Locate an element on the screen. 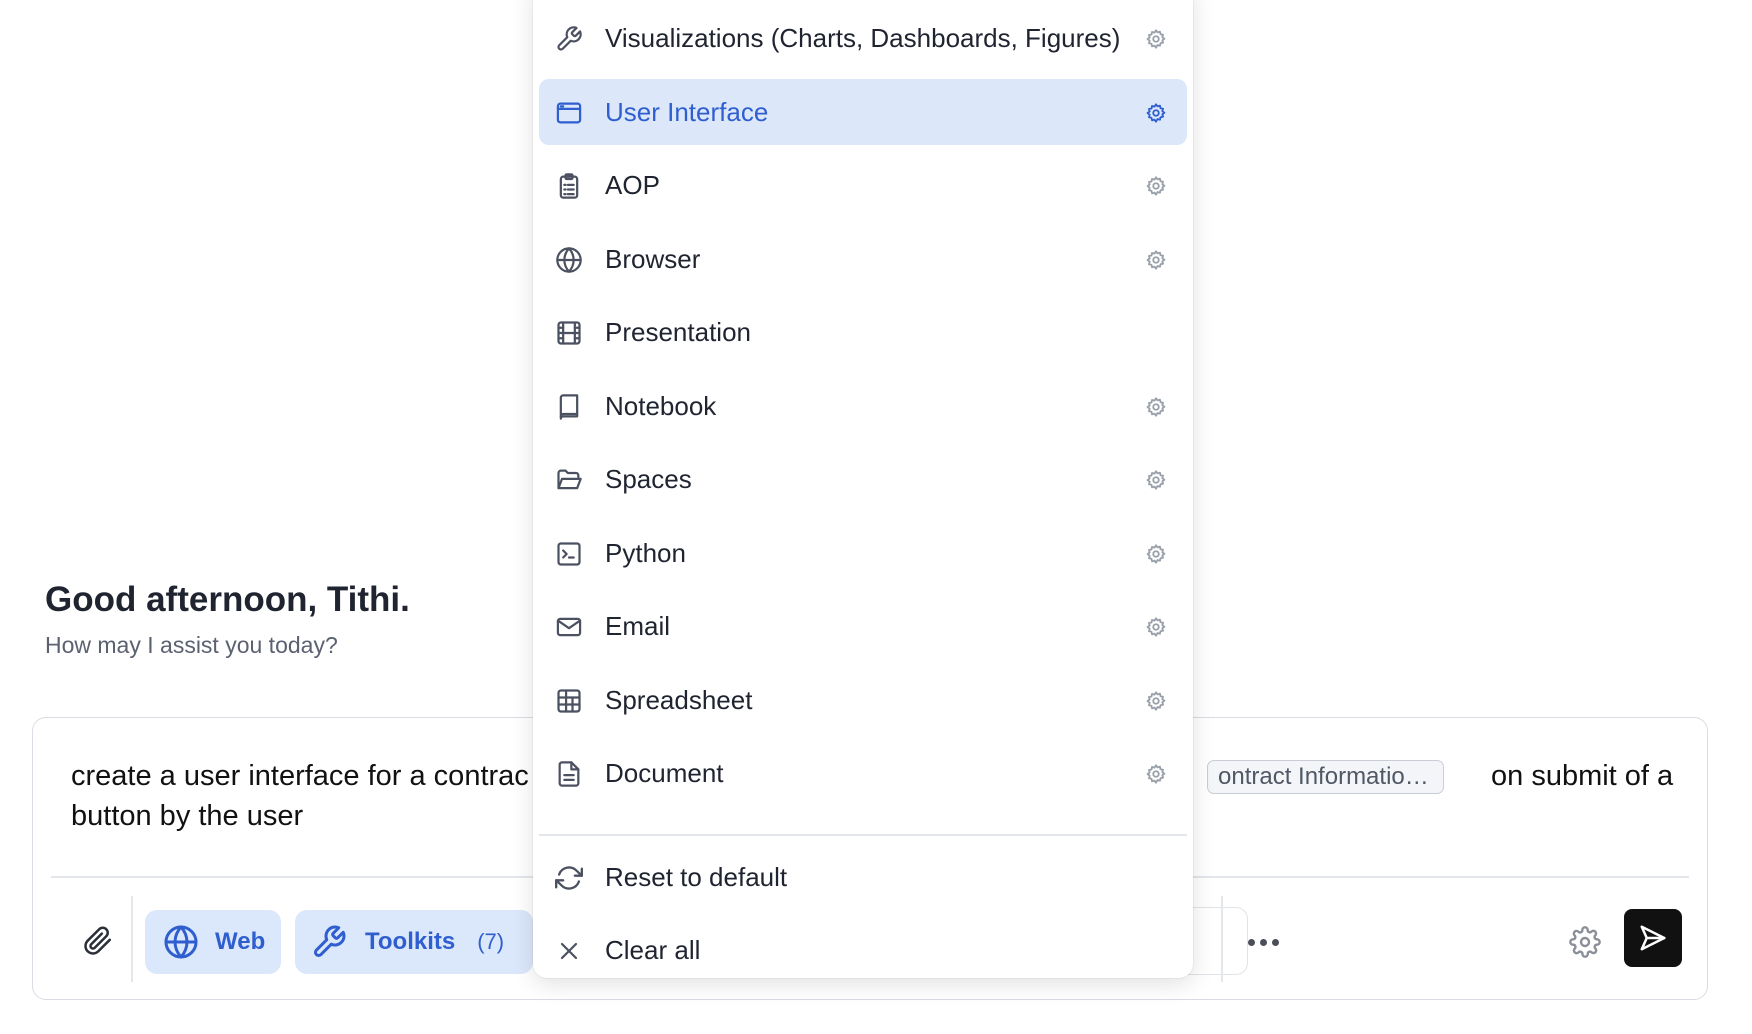  toolkits-label: Toolkits is located at coordinates (410, 941).